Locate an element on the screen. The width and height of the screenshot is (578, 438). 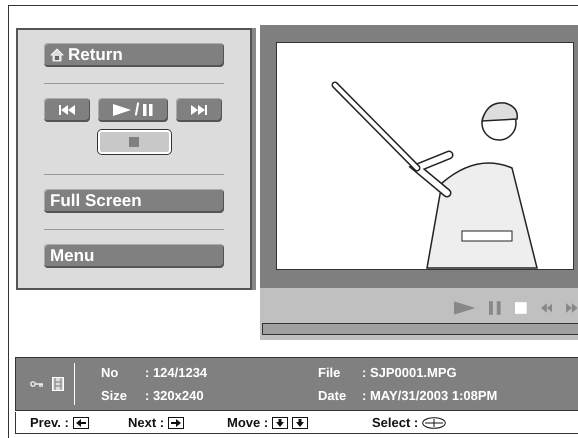
return-button: Return is located at coordinates (134, 55).